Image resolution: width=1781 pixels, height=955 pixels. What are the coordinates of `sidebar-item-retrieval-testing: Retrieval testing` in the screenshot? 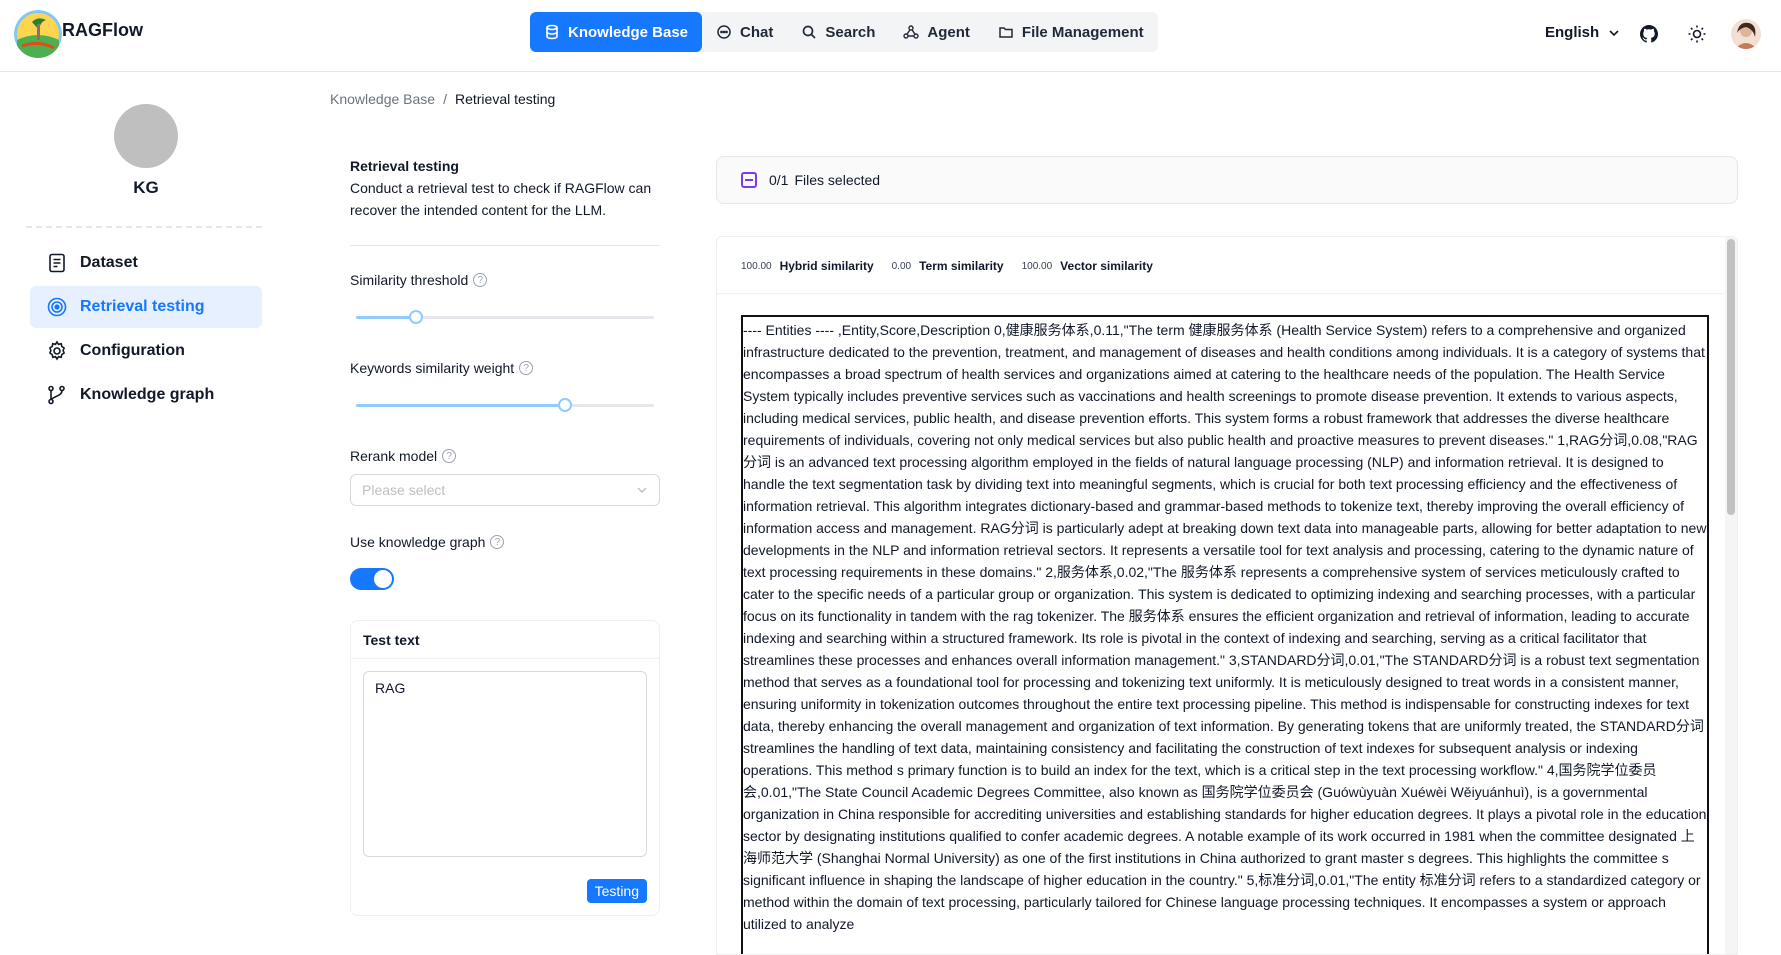 It's located at (146, 307).